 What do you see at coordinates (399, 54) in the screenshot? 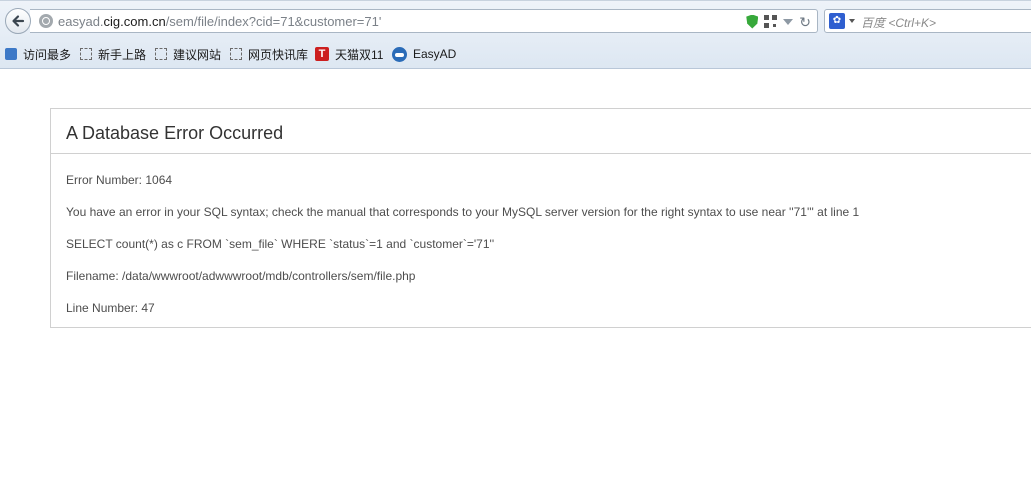
I see `cloud-icon` at bounding box center [399, 54].